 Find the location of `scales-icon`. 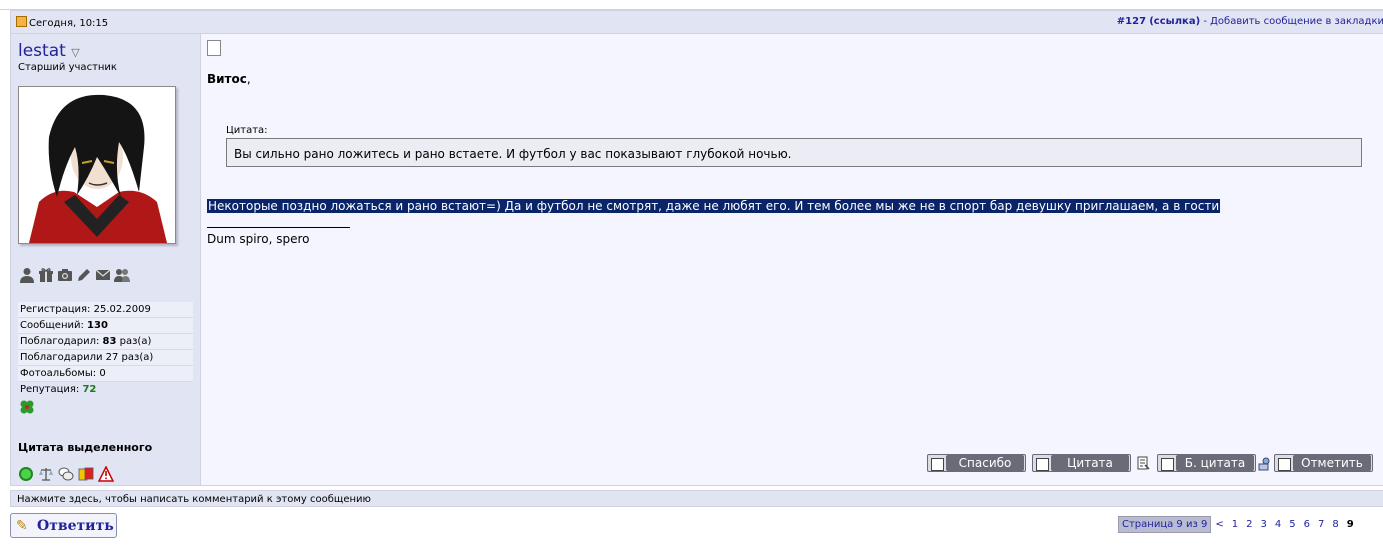

scales-icon is located at coordinates (46, 474).